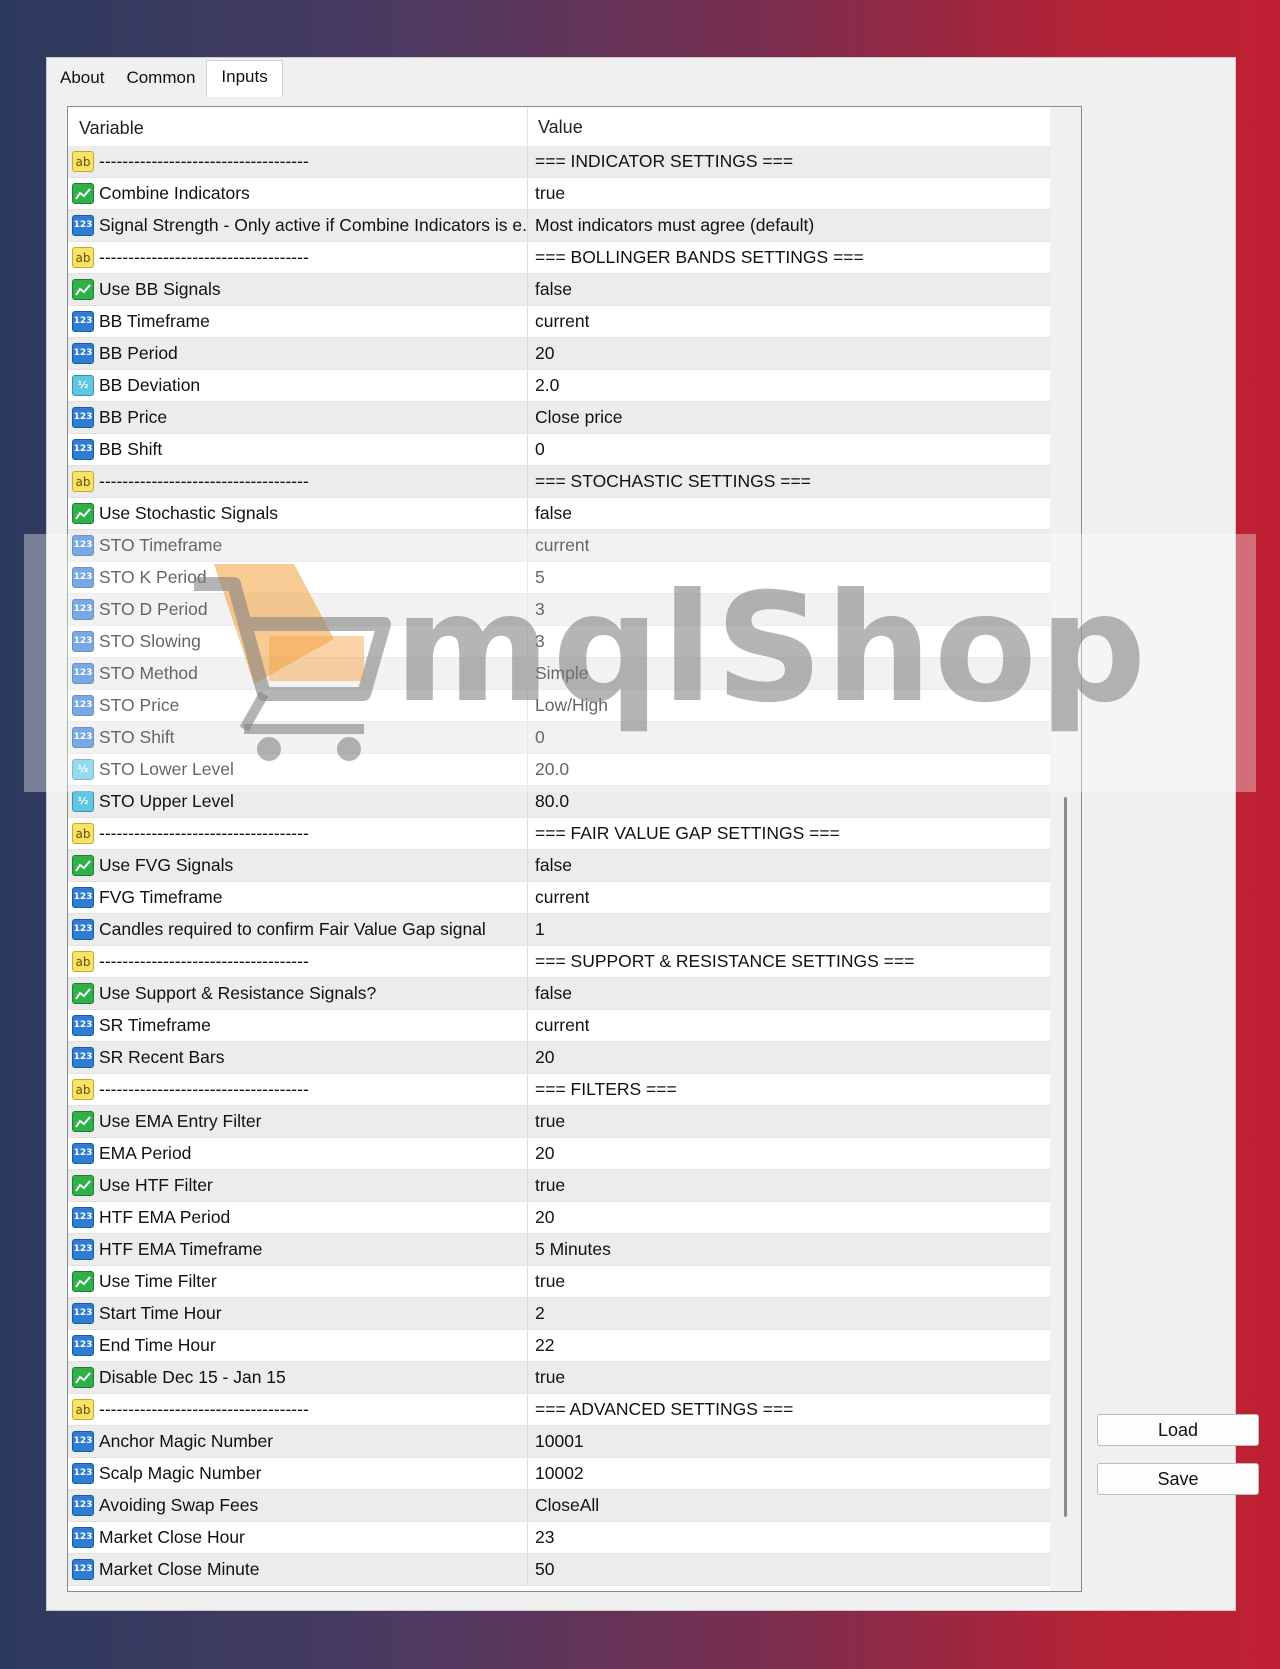 The height and width of the screenshot is (1669, 1280). What do you see at coordinates (568, 705) in the screenshot?
I see `value-cell: Low/High` at bounding box center [568, 705].